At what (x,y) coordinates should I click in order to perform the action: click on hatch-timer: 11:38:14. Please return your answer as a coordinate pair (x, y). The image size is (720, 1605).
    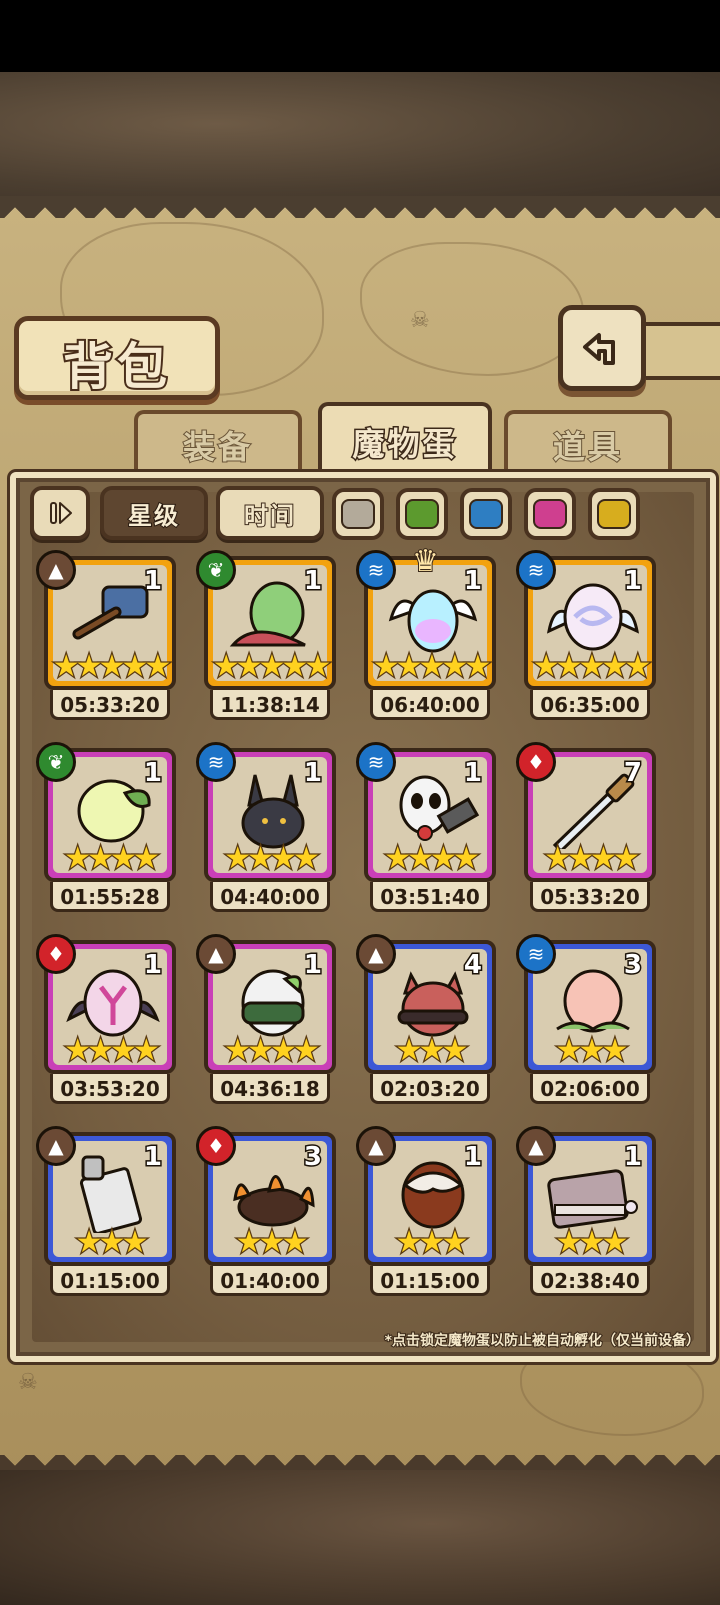
    Looking at the image, I should click on (270, 705).